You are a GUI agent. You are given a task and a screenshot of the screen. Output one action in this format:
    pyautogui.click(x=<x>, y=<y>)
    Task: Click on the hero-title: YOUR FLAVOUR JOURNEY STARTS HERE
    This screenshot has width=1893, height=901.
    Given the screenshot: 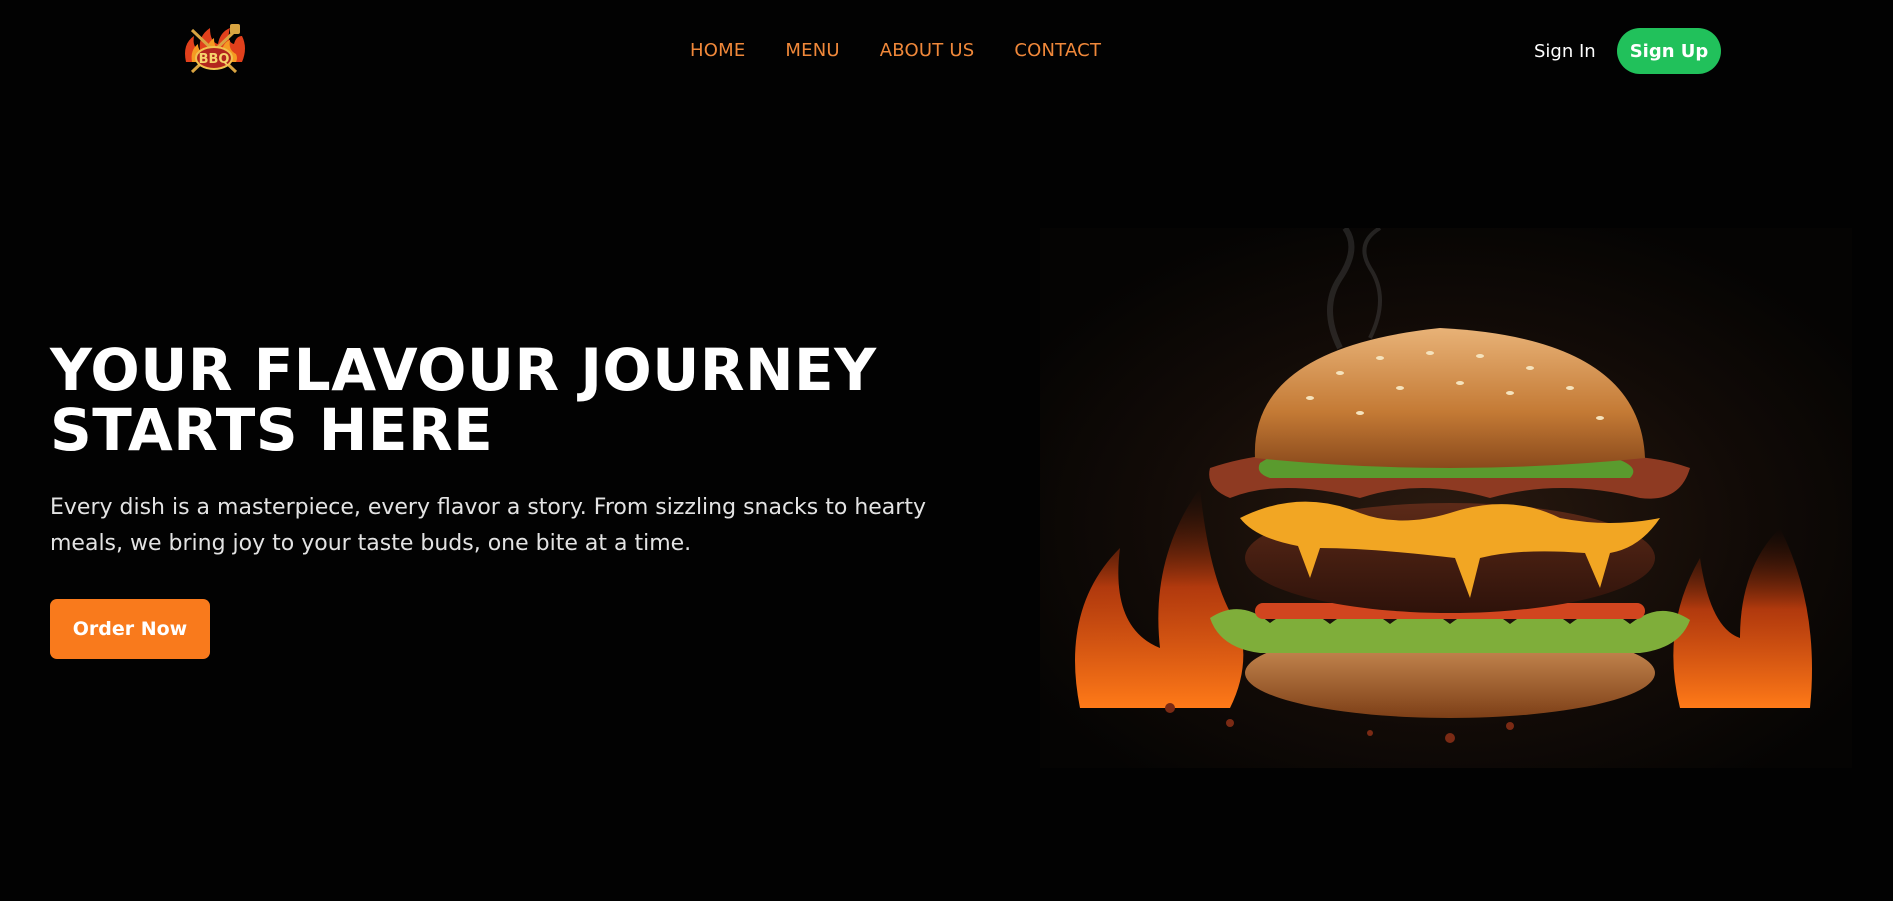 What is the action you would take?
    pyautogui.click(x=500, y=400)
    